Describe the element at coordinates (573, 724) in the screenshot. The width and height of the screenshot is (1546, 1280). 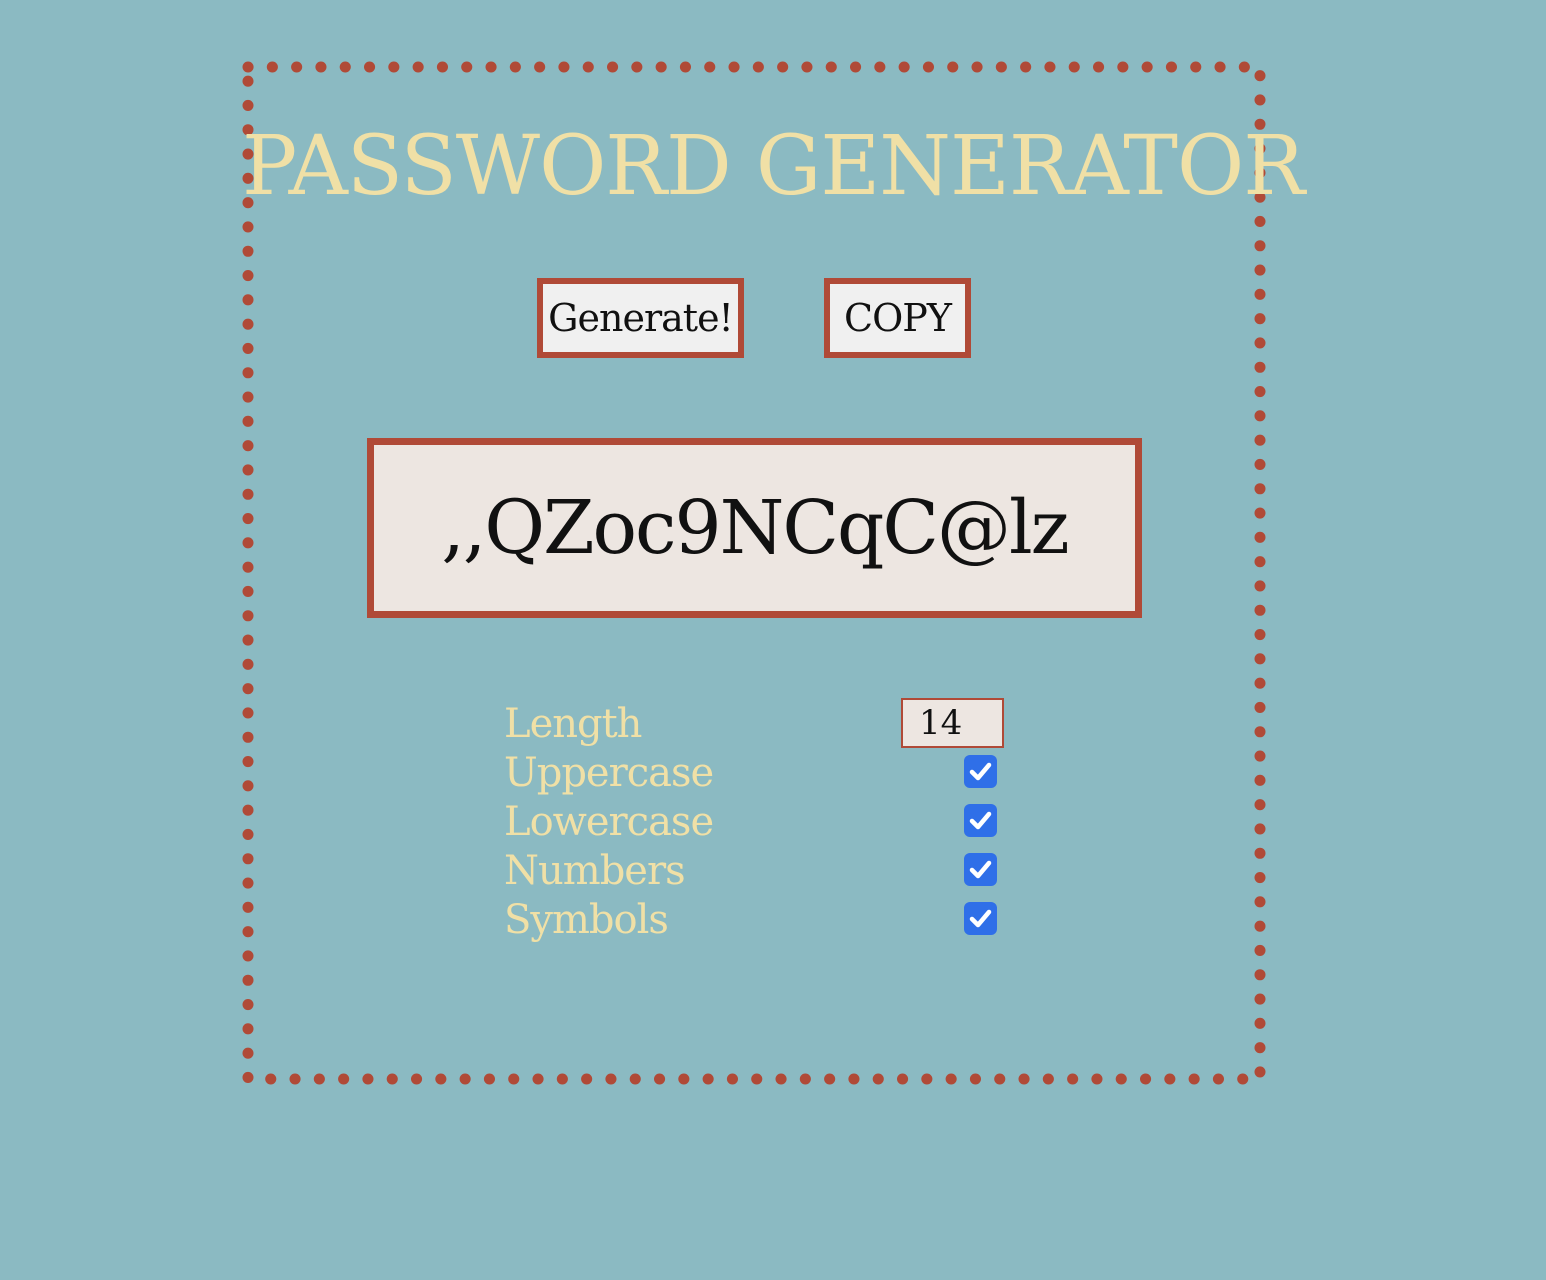
I see `length-label: Length` at that location.